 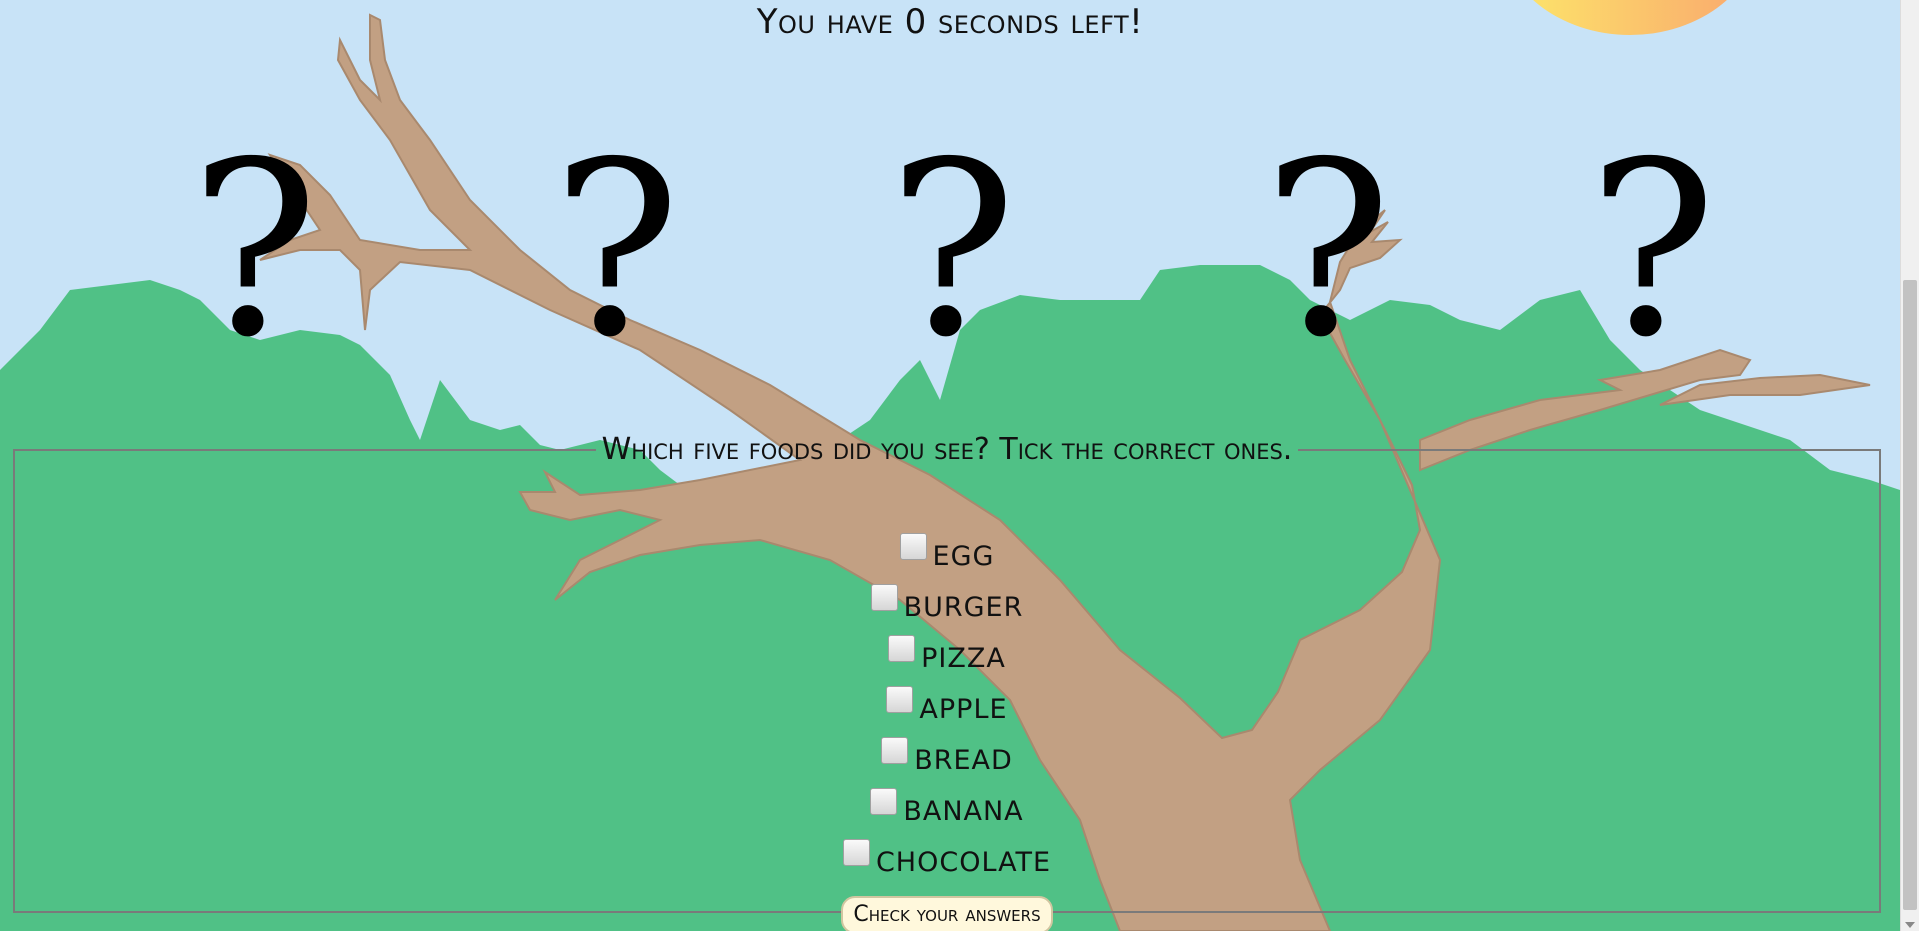 I want to click on banana-label: BANANA, so click(x=963, y=812).